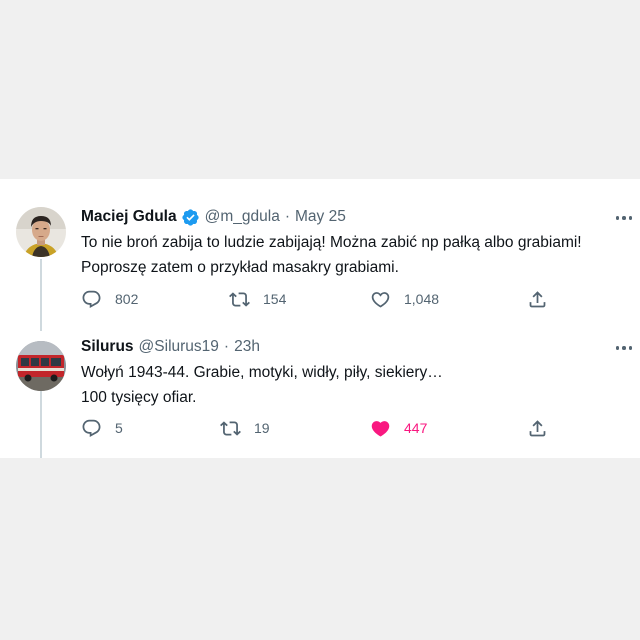 Image resolution: width=640 pixels, height=640 pixels. Describe the element at coordinates (190, 217) in the screenshot. I see `verified-badge-icon` at that location.